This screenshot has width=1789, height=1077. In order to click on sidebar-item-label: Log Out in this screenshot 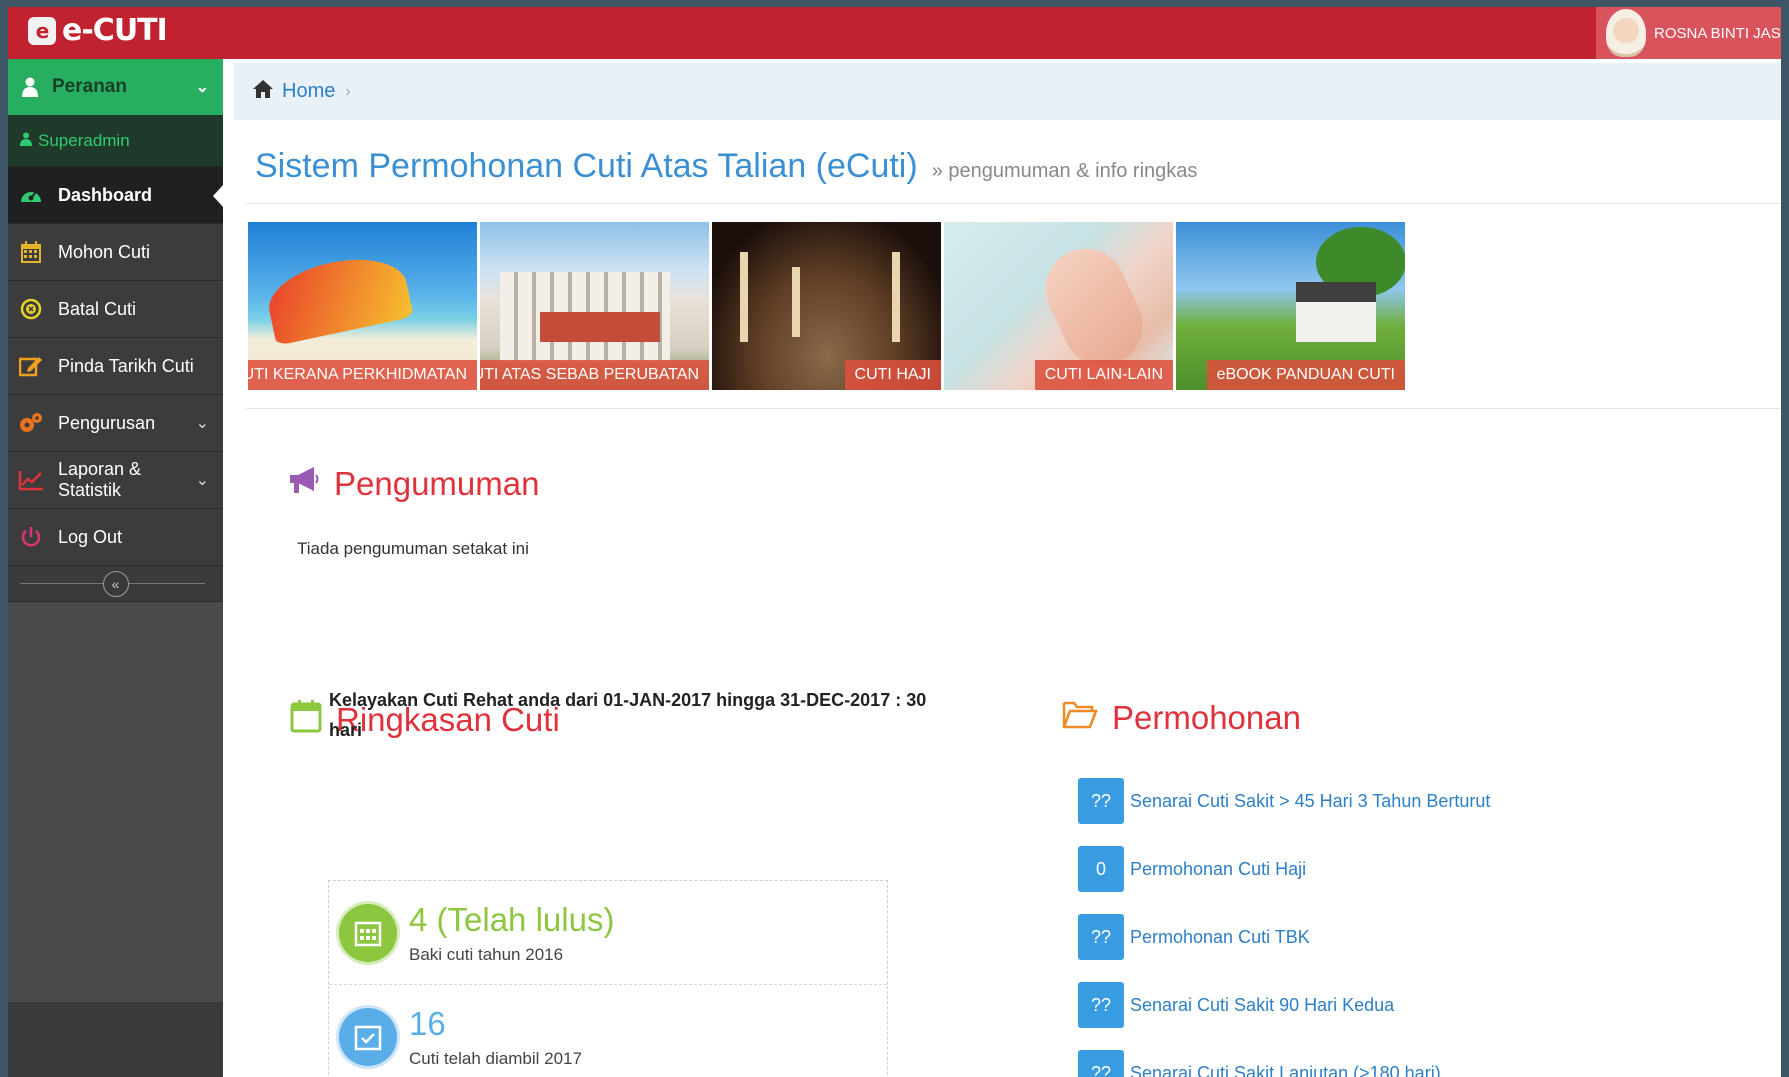, I will do `click(90, 536)`.